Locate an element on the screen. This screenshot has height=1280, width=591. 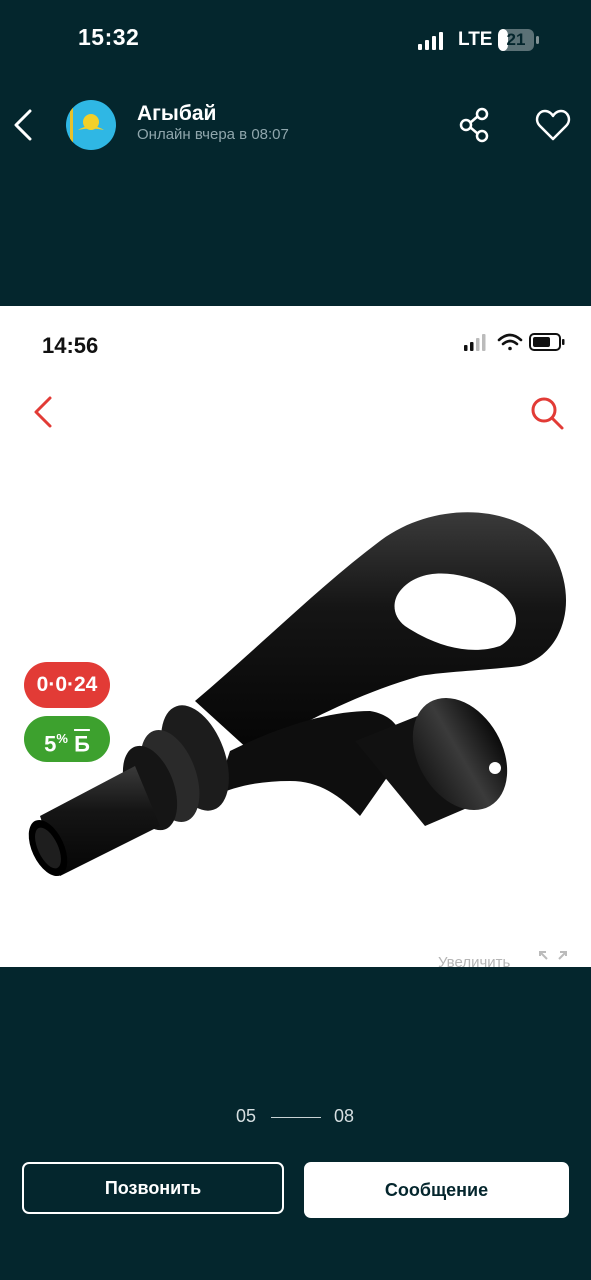
seller-avatar is located at coordinates (91, 125).